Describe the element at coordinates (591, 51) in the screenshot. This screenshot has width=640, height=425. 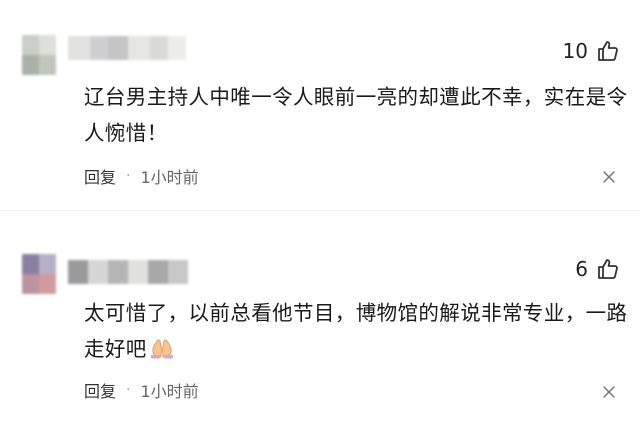
I see `like-control: 10` at that location.